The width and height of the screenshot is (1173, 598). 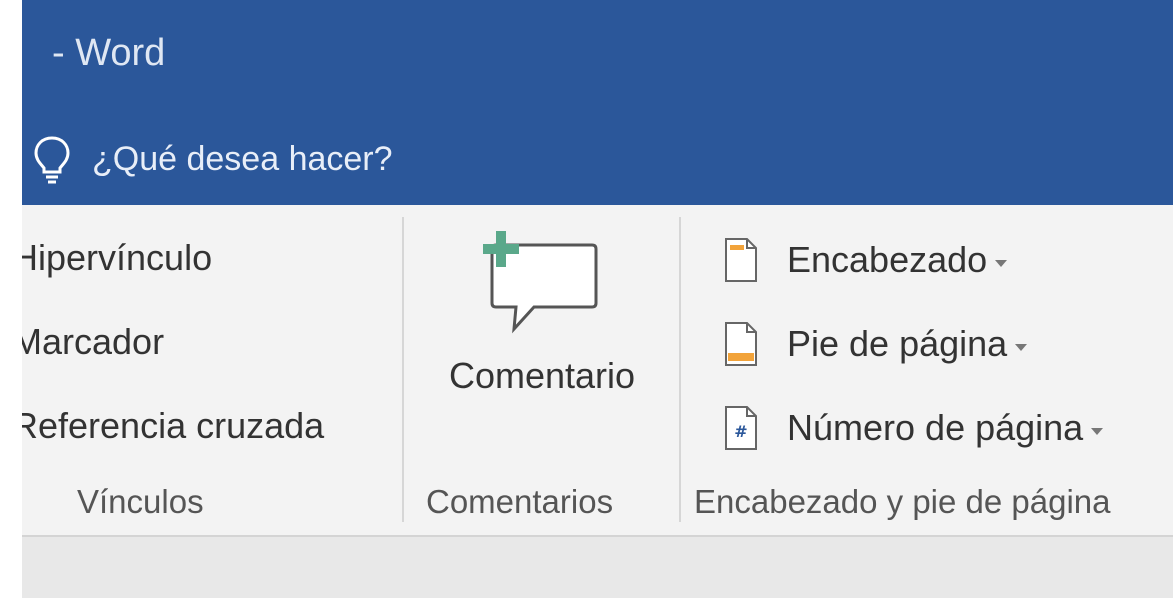 I want to click on page-number-button: # Número de página, so click(x=913, y=428).